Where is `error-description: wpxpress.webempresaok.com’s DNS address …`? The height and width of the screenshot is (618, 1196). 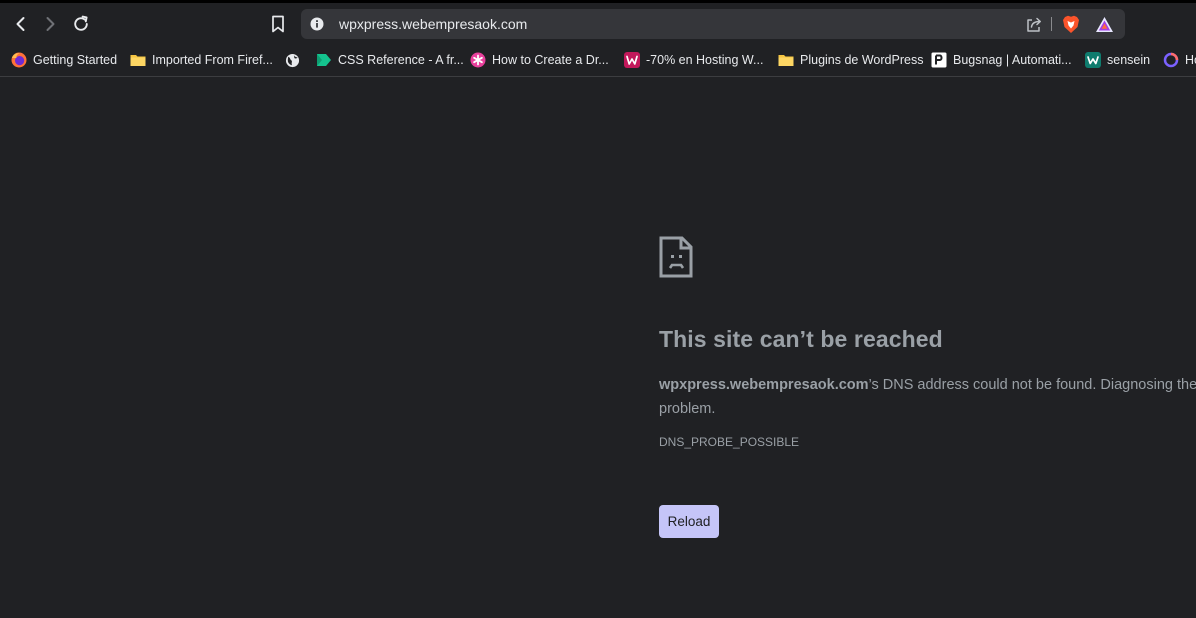
error-description: wpxpress.webempresaok.com’s DNS address … is located at coordinates (927, 397).